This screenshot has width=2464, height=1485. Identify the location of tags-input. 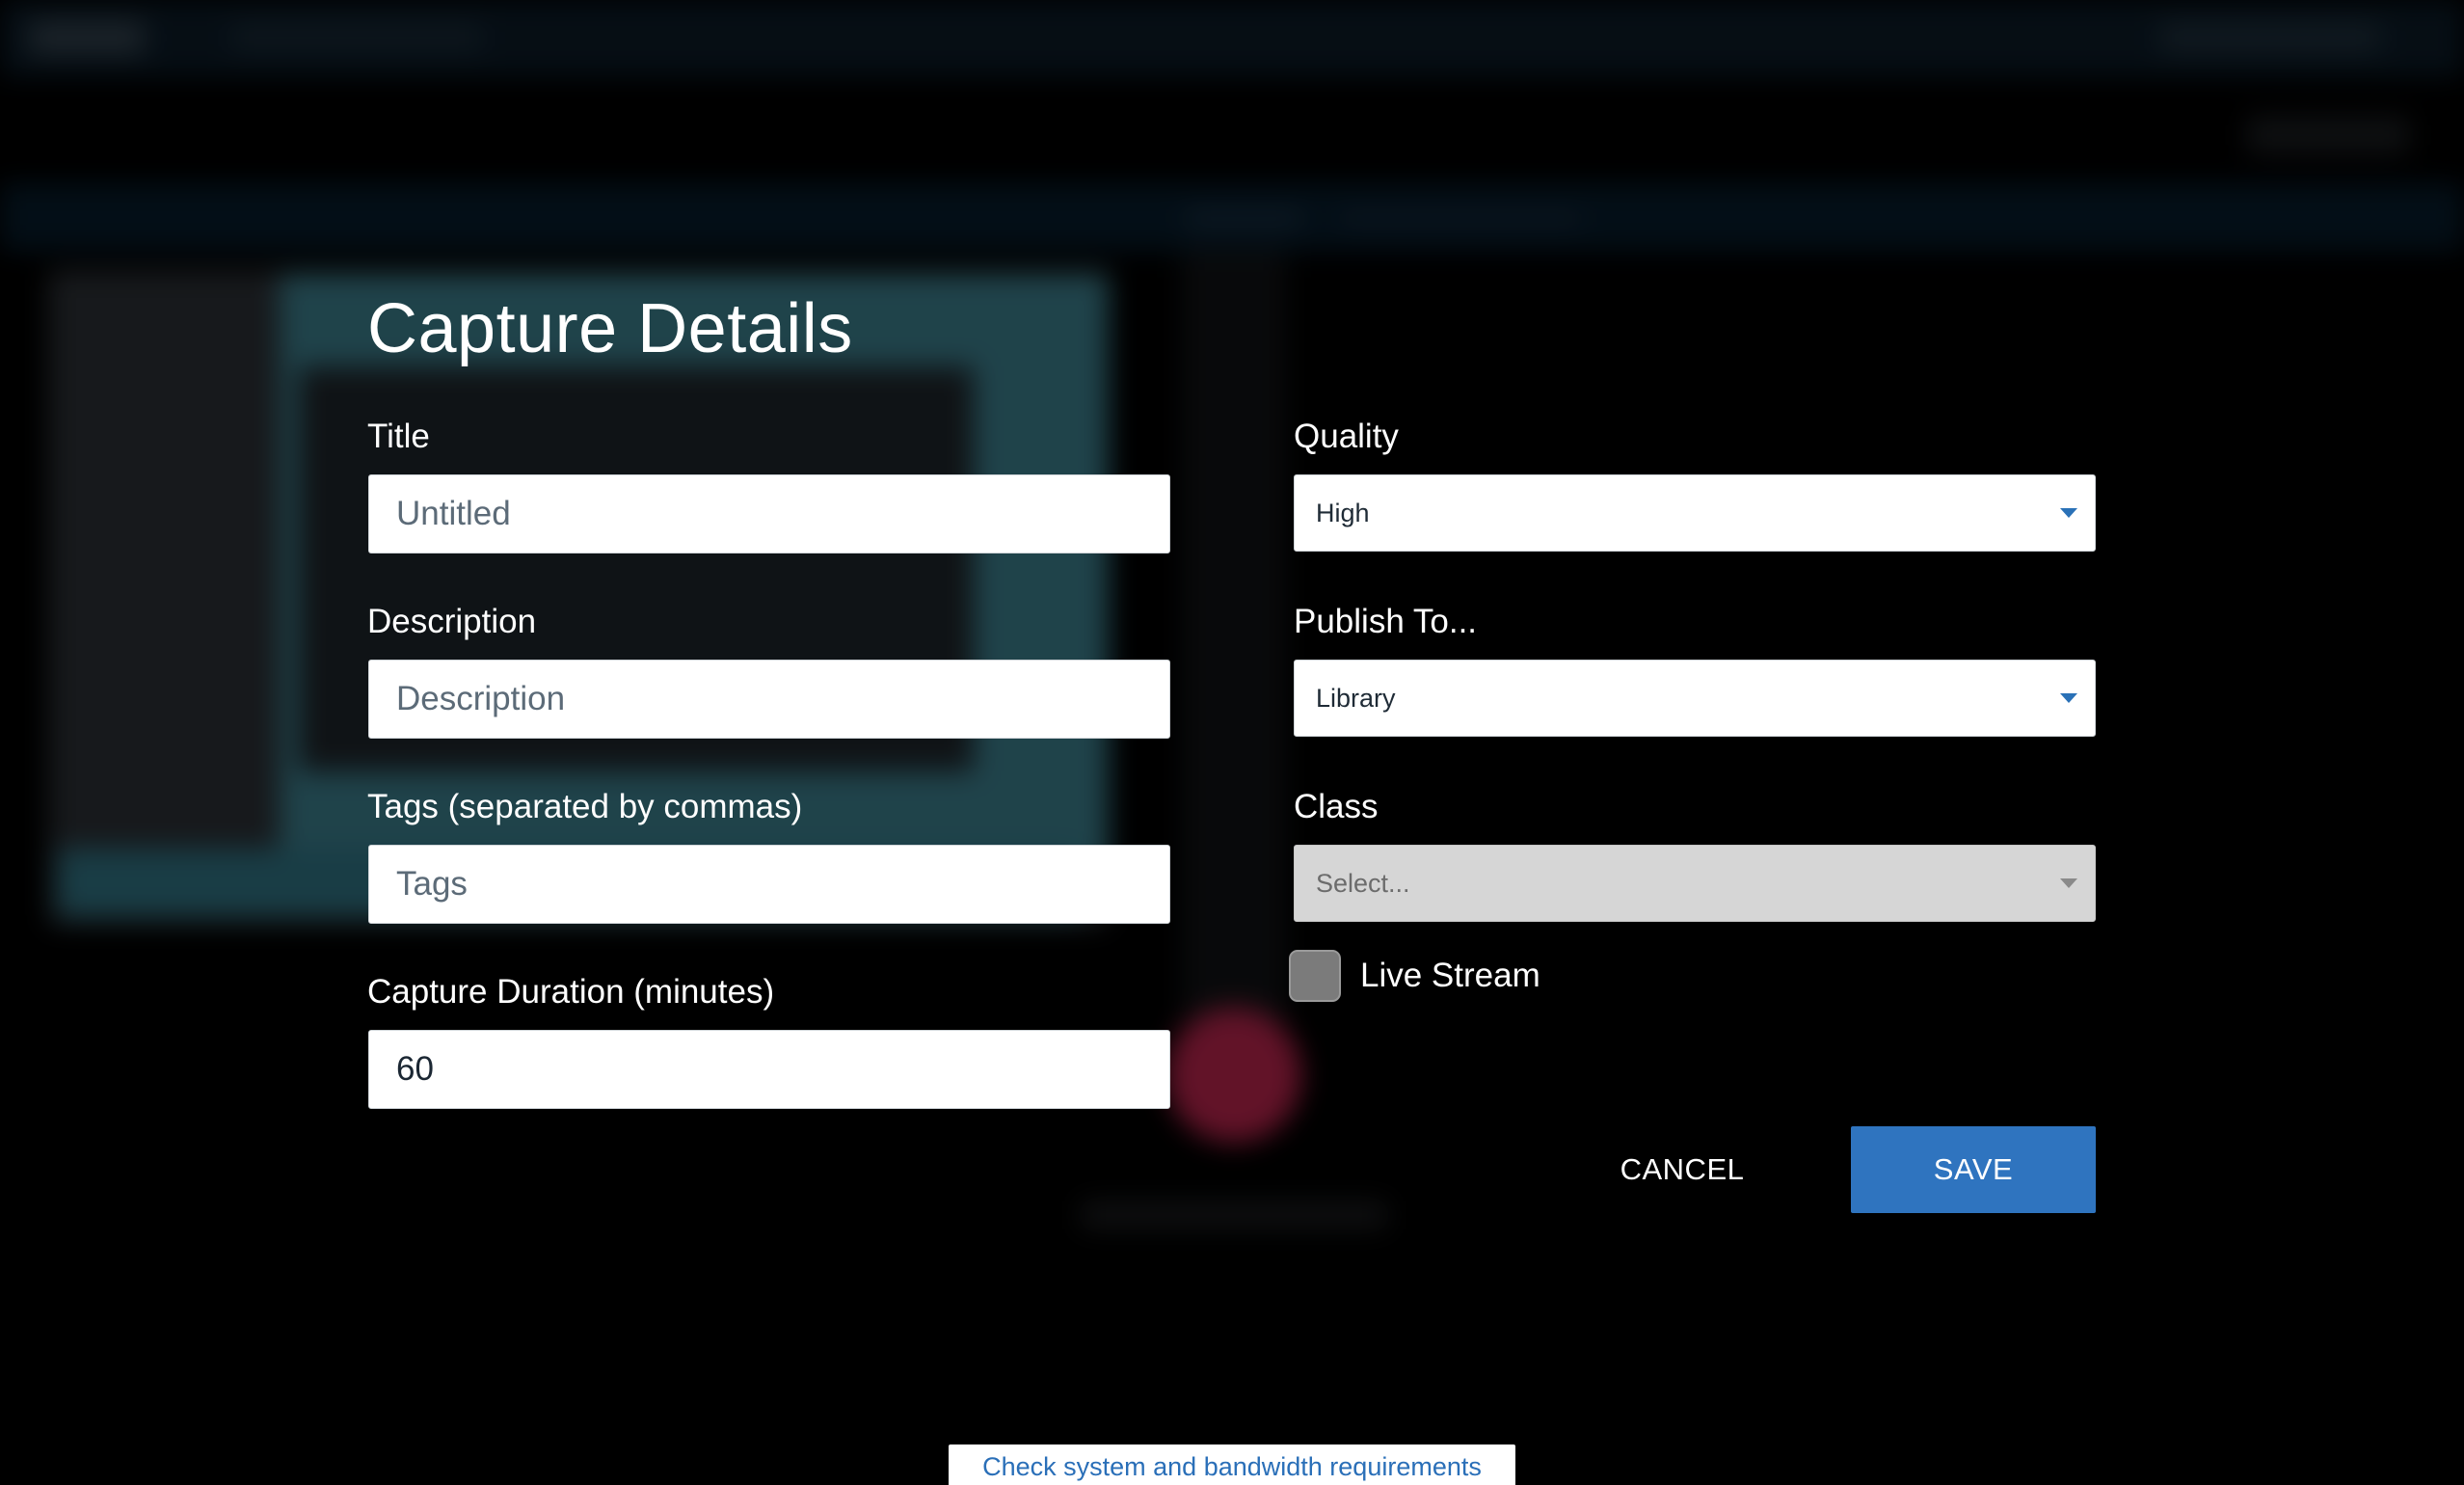
(769, 884).